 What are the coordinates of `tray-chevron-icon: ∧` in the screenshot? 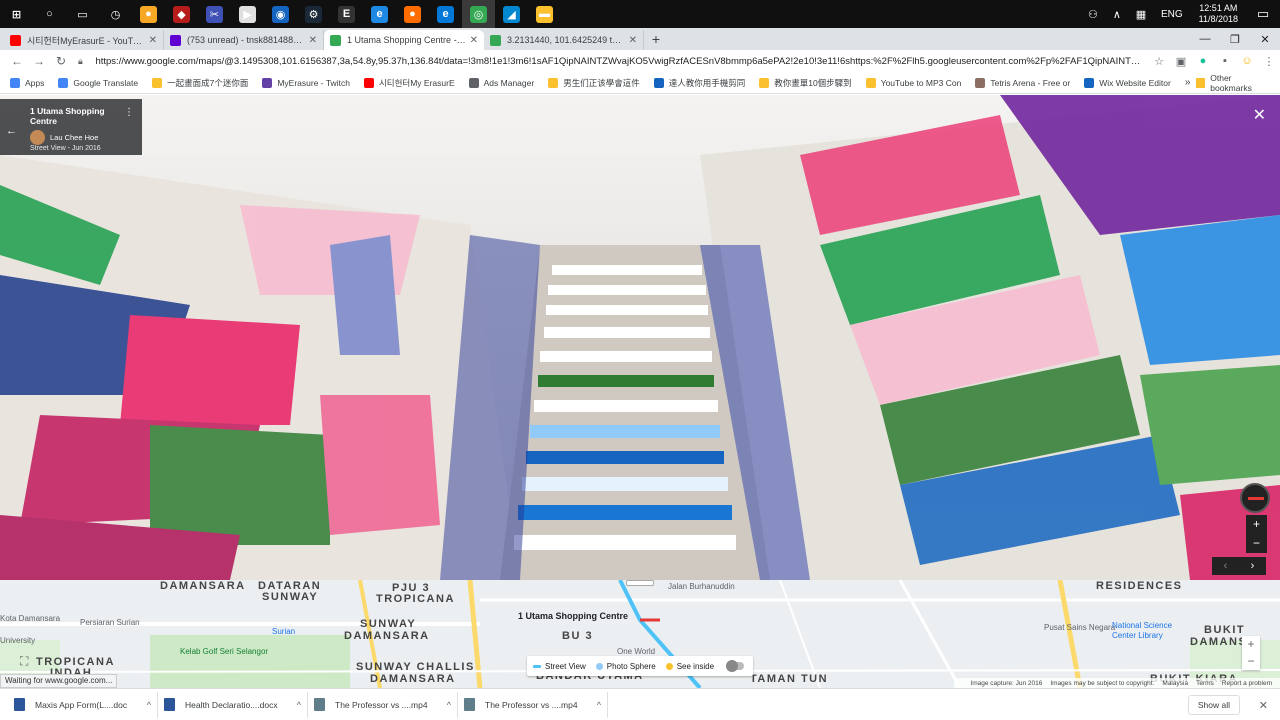 It's located at (1117, 14).